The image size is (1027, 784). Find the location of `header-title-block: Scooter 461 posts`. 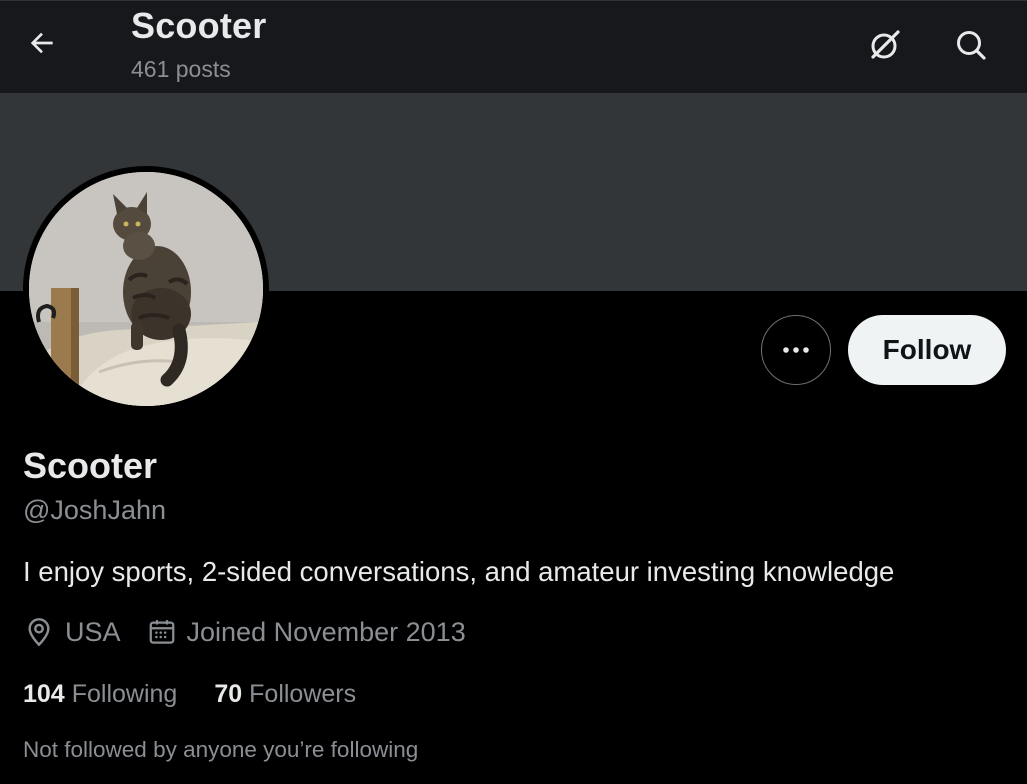

header-title-block: Scooter 461 posts is located at coordinates (198, 43).